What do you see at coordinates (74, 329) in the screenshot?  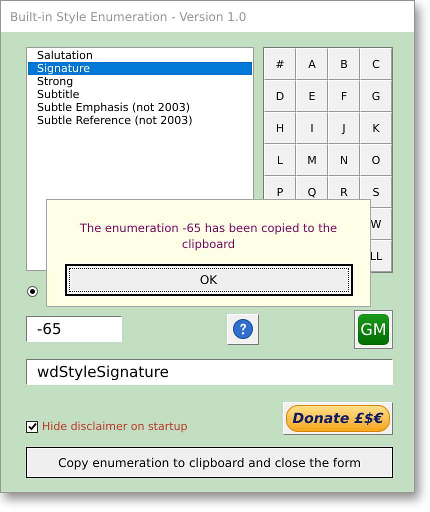 I see `enumeration-field: -65` at bounding box center [74, 329].